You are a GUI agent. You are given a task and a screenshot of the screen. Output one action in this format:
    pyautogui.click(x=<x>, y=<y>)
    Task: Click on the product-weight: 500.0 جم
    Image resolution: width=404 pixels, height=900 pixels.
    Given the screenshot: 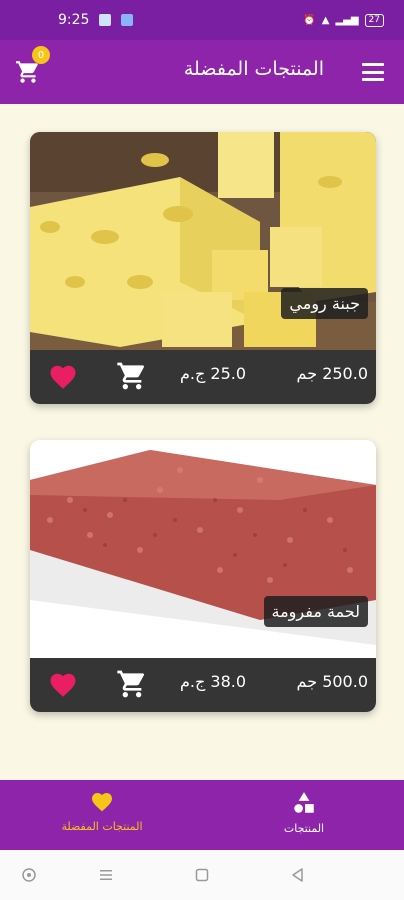 What is the action you would take?
    pyautogui.click(x=332, y=681)
    